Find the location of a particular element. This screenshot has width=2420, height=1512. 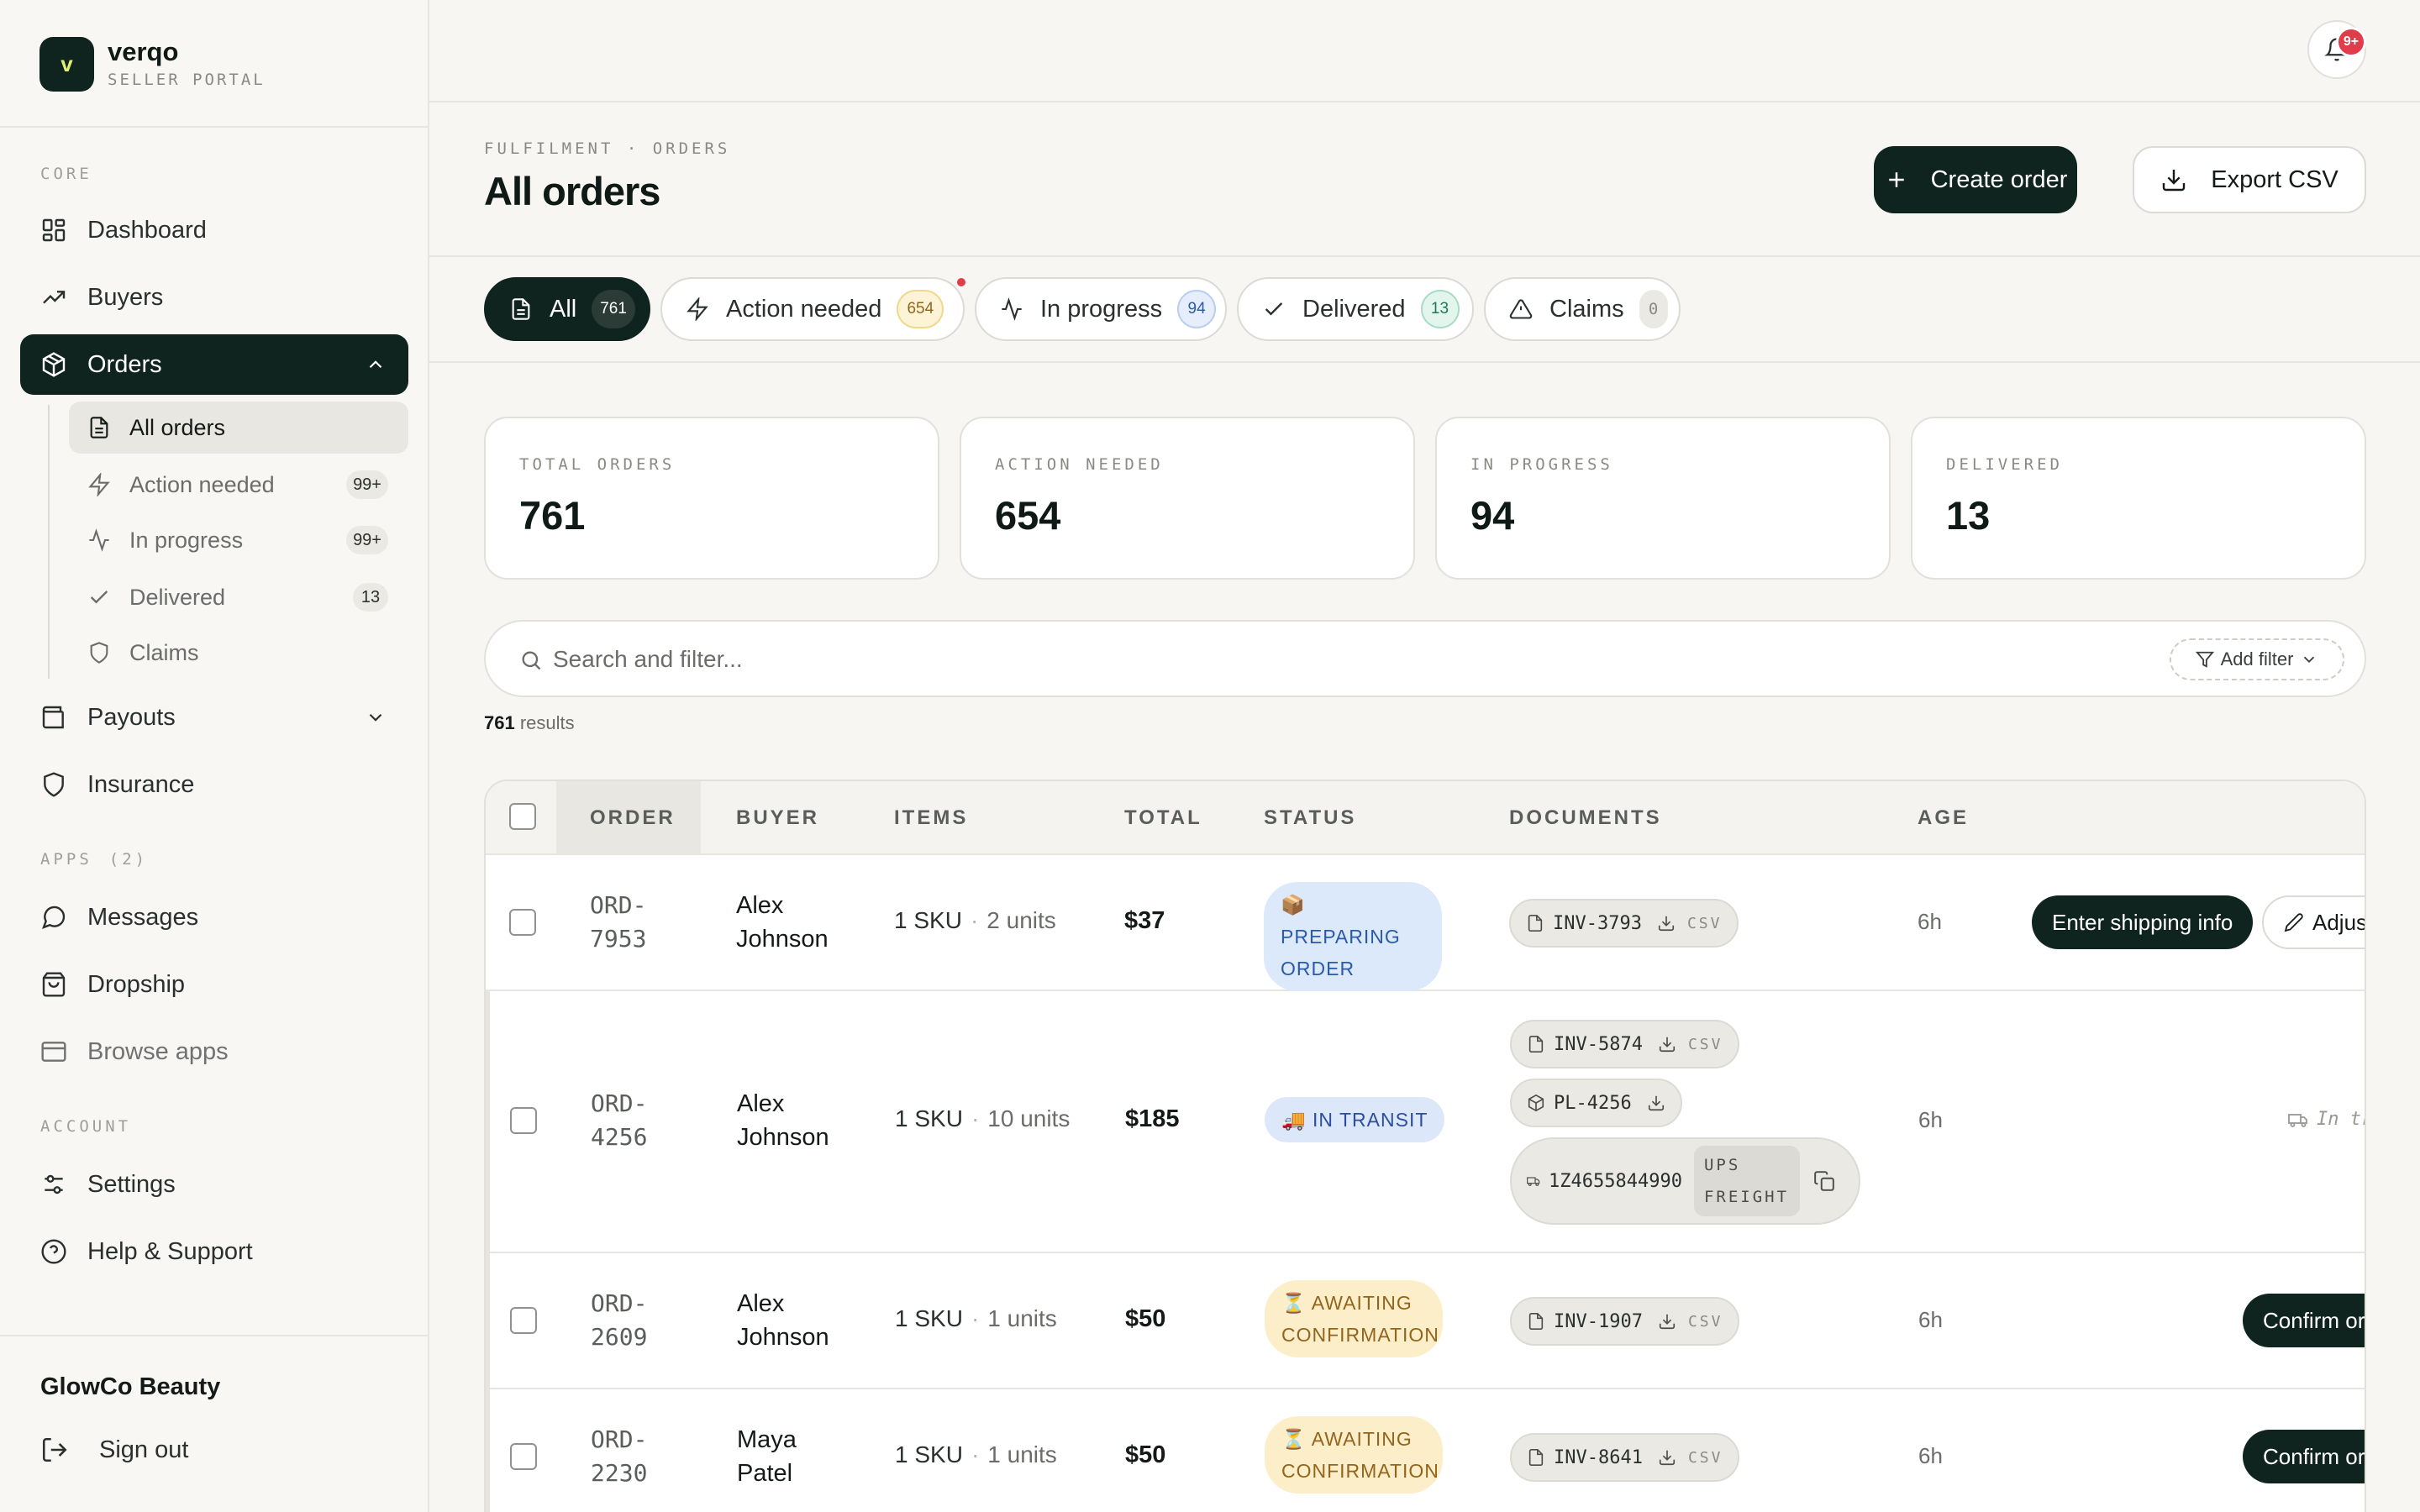

copy-icon is located at coordinates (1824, 1181).